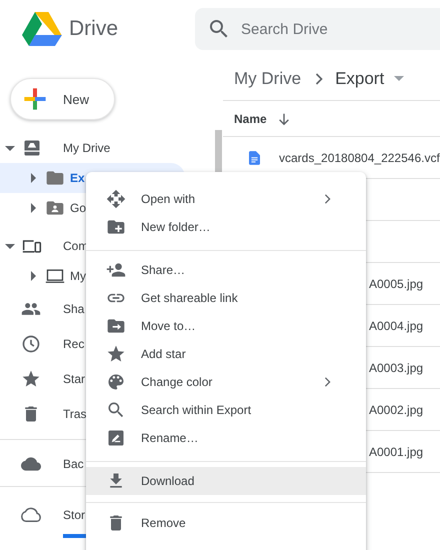  Describe the element at coordinates (93, 29) in the screenshot. I see `app-name: Drive` at that location.